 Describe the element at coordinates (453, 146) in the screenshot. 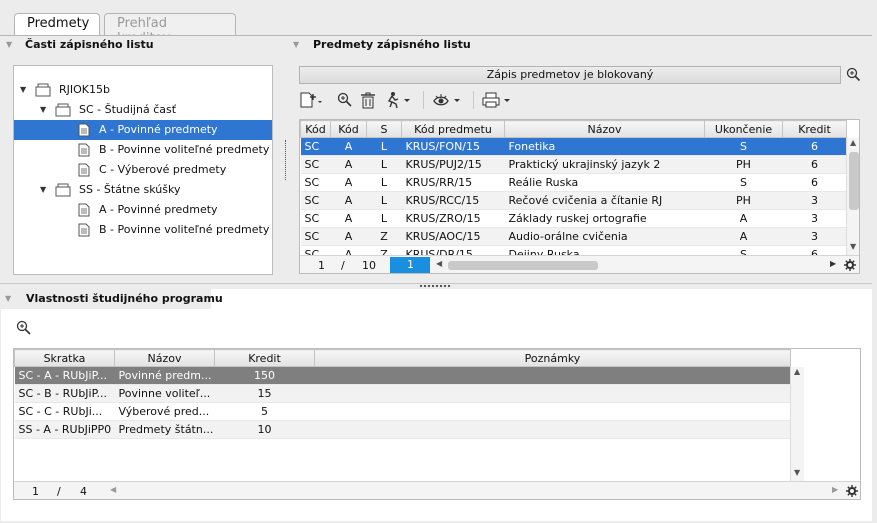

I see `table-cell: KRUS/FON/15` at that location.